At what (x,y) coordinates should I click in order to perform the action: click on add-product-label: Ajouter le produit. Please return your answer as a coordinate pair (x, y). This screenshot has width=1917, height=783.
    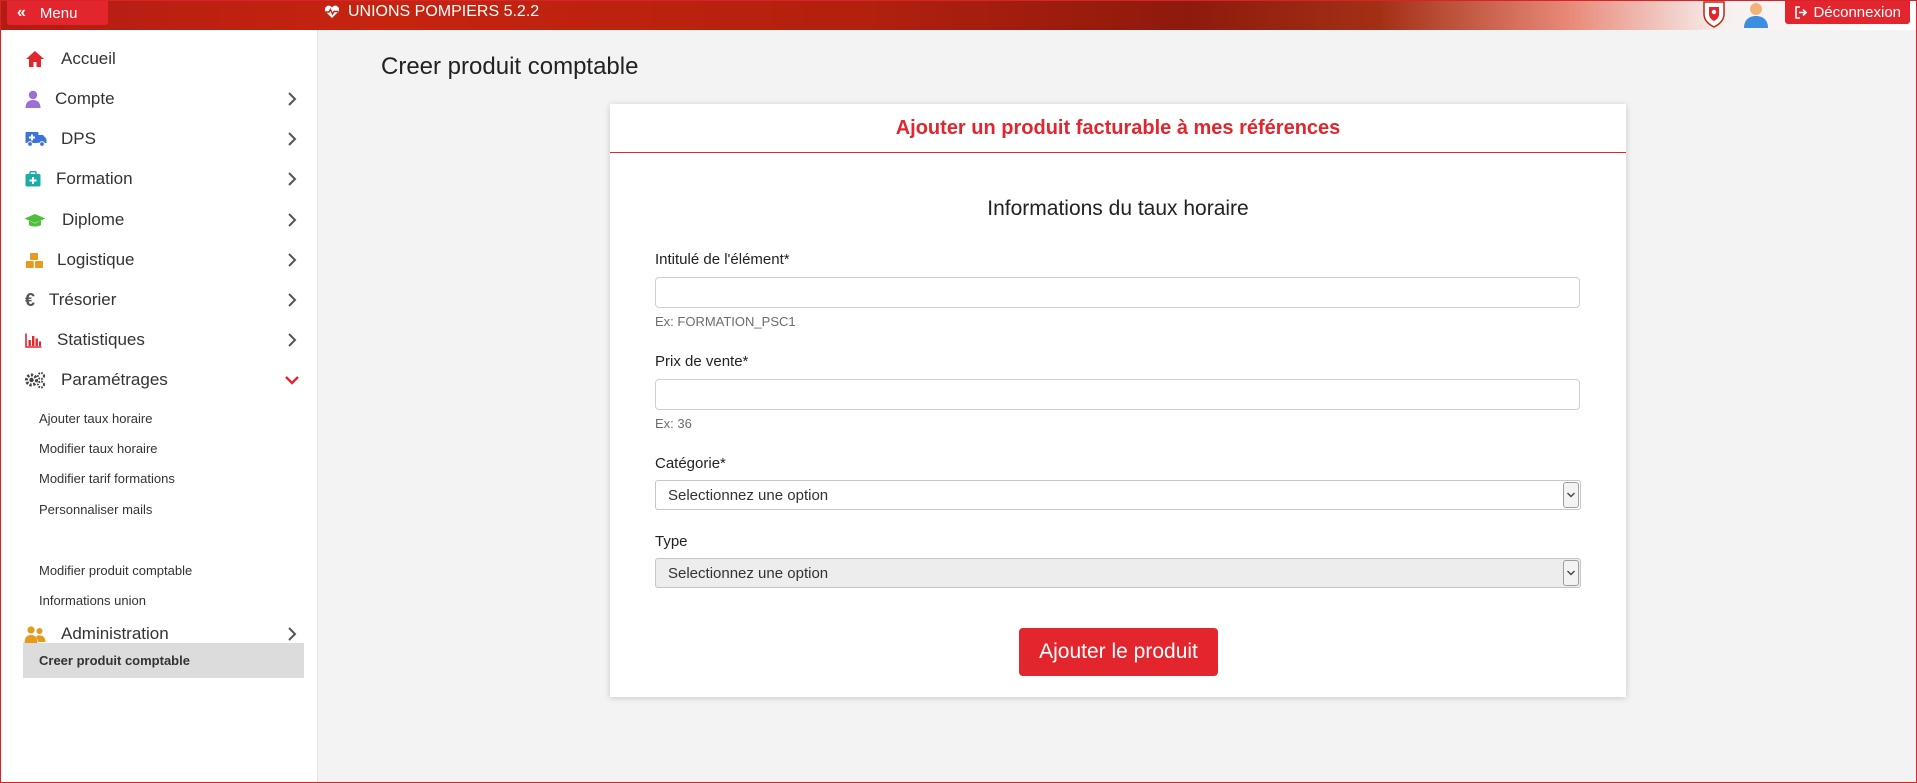
    Looking at the image, I should click on (1118, 651).